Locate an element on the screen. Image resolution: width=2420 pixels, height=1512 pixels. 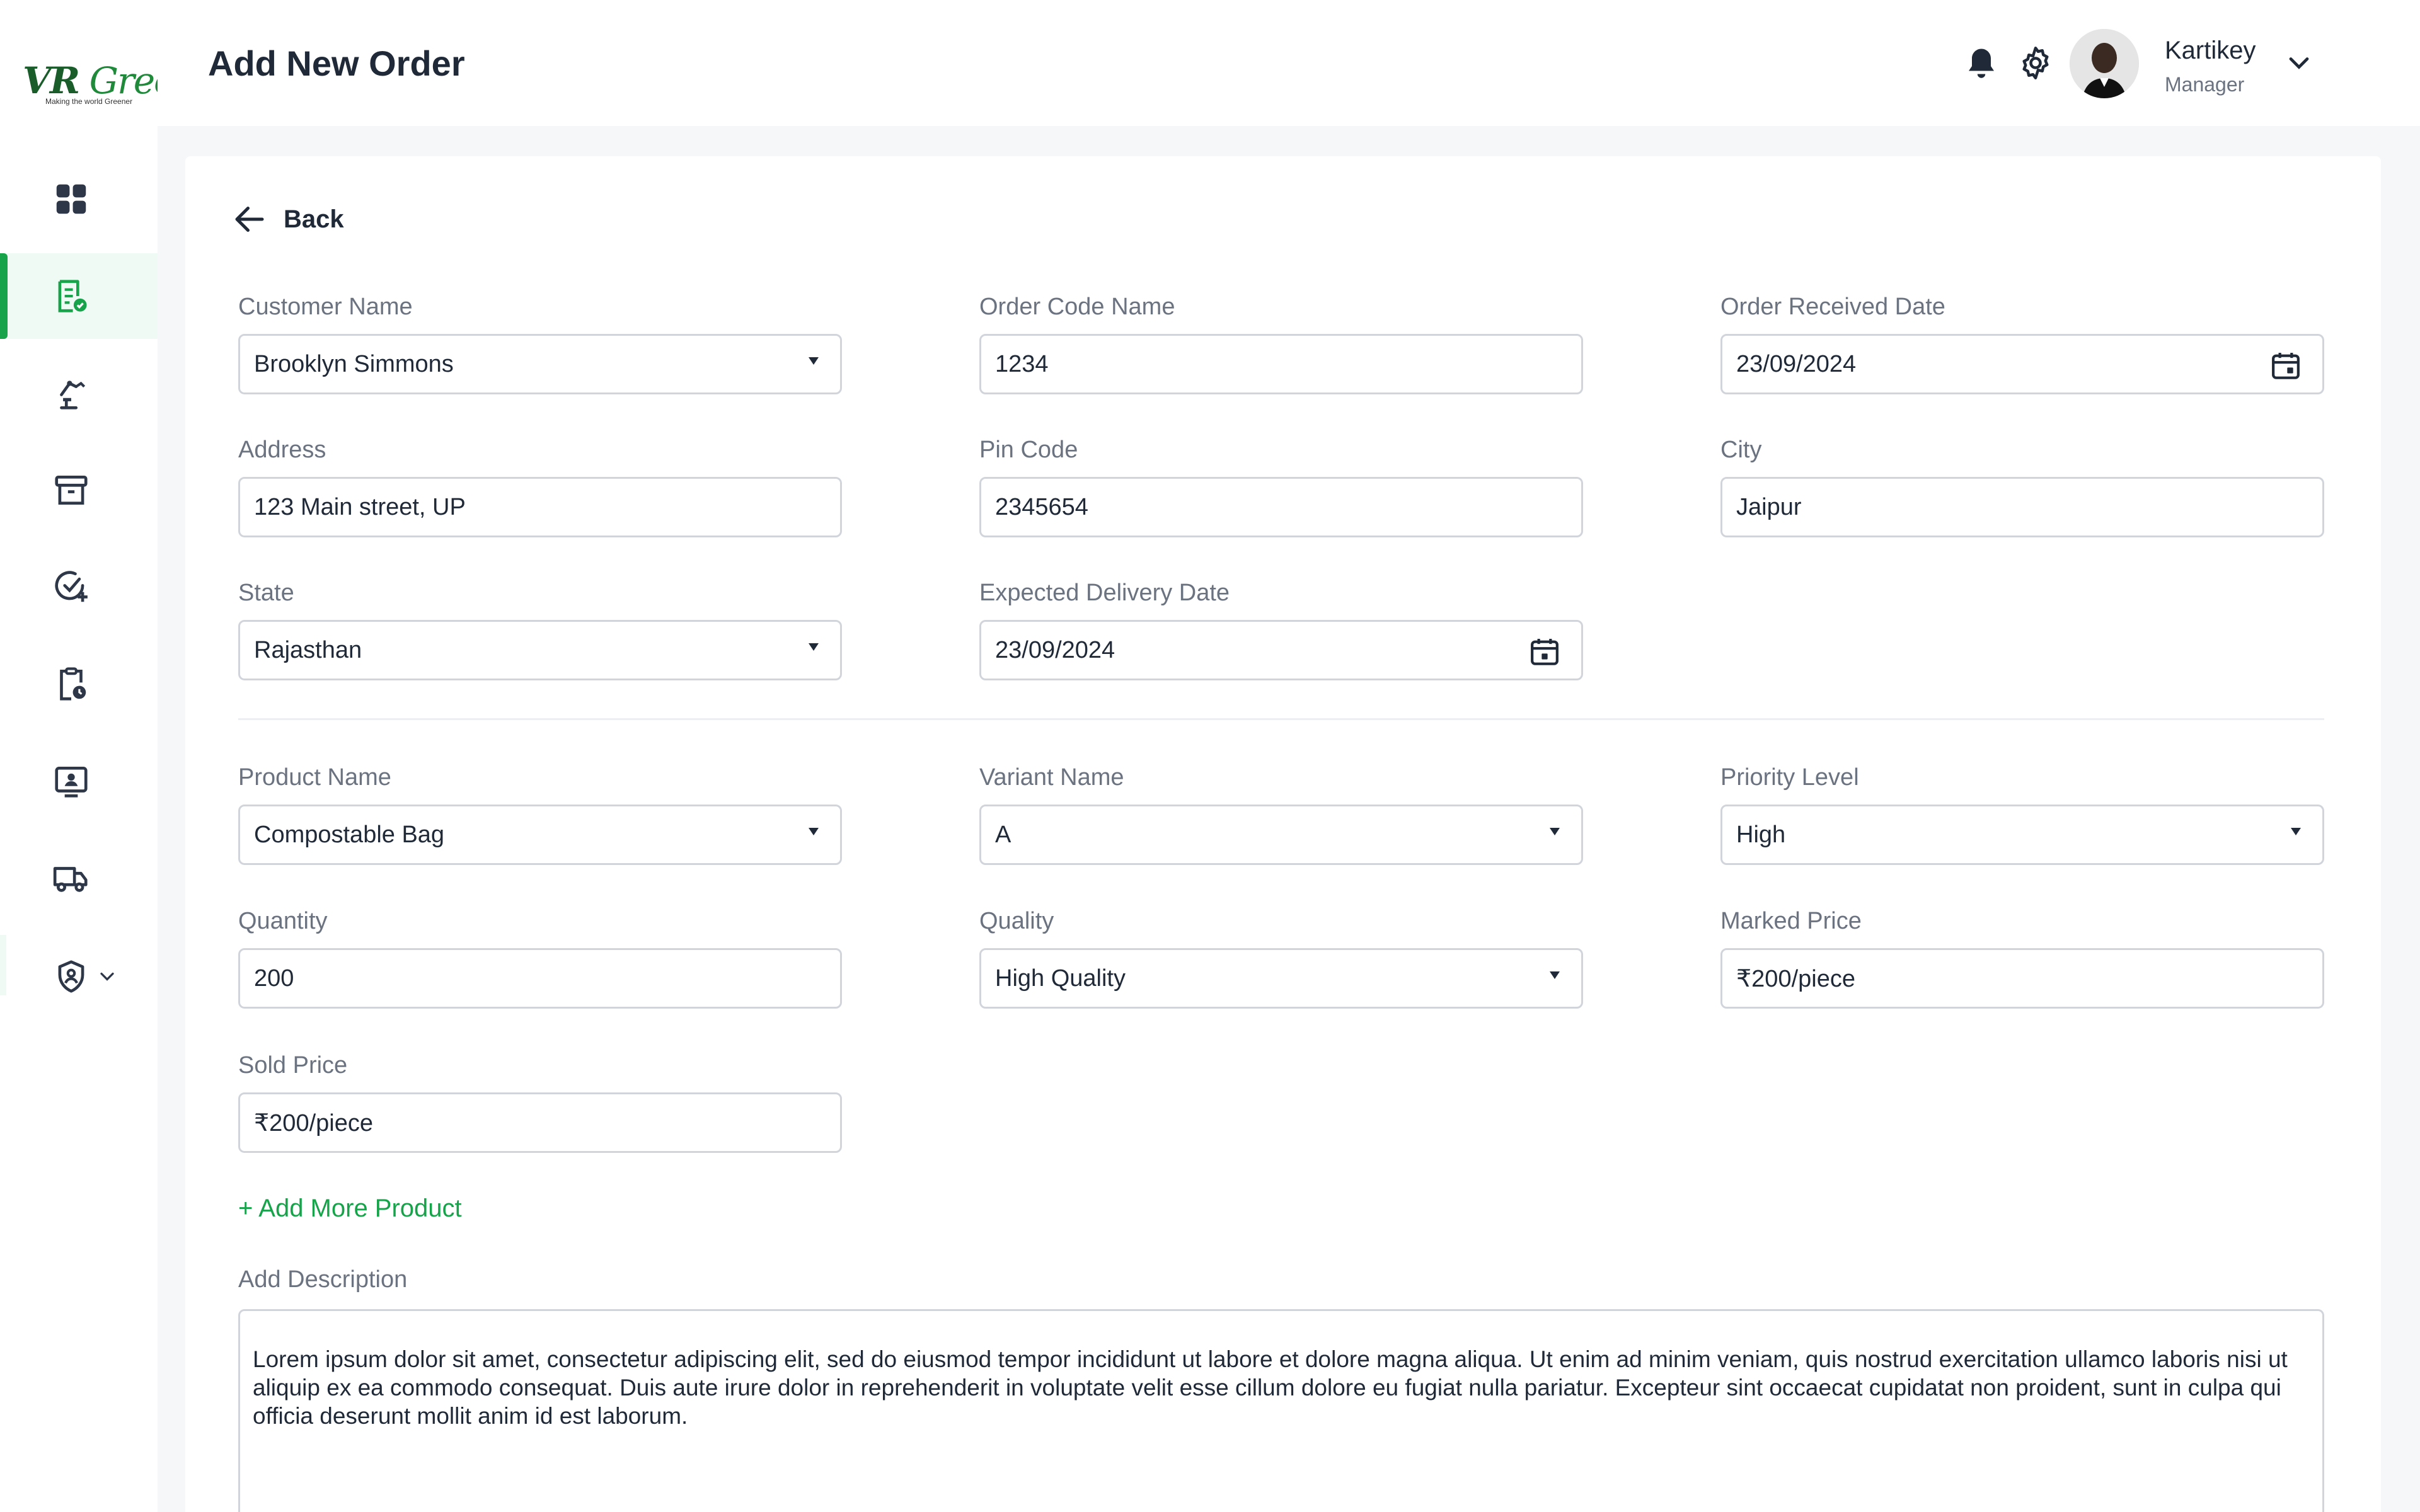
sidebar-item-orders is located at coordinates (79, 296).